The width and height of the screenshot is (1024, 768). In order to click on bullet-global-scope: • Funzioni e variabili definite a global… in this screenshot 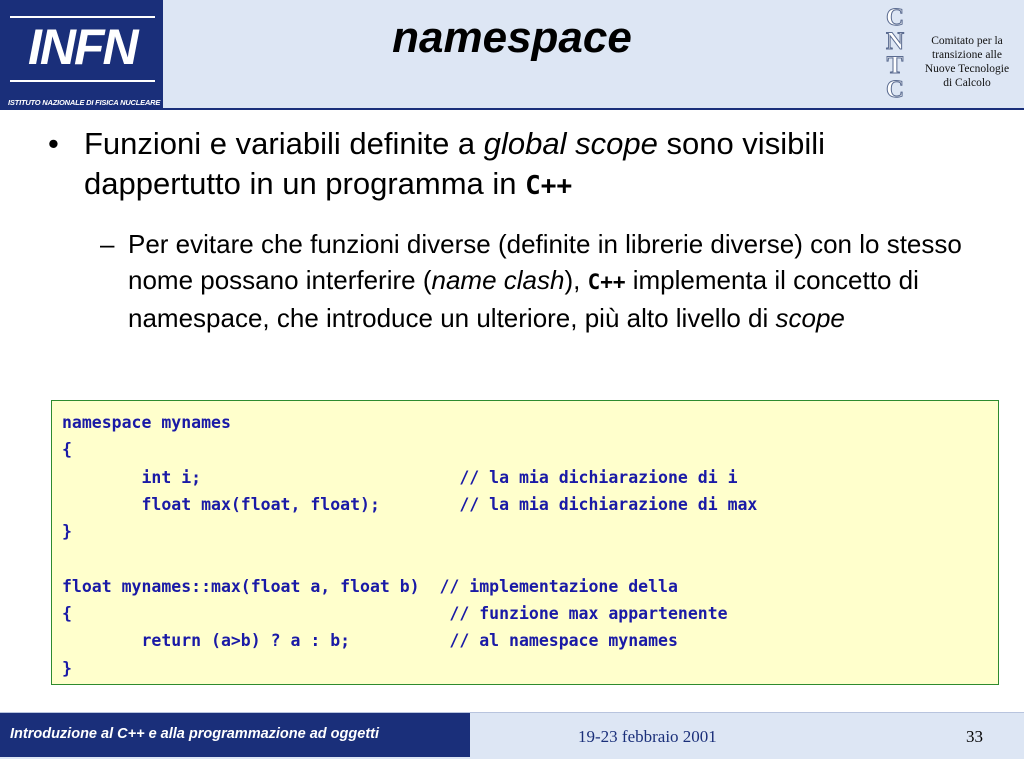, I will do `click(508, 165)`.